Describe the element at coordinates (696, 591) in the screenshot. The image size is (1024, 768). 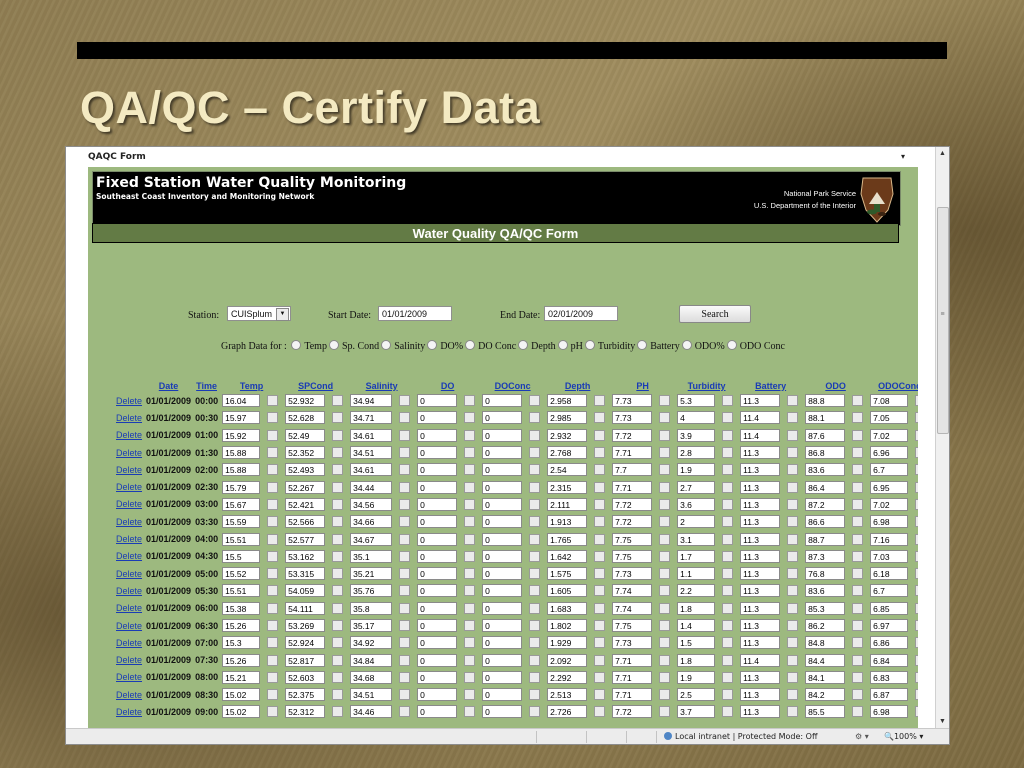
I see `value-input-turbidity: 2.2` at that location.